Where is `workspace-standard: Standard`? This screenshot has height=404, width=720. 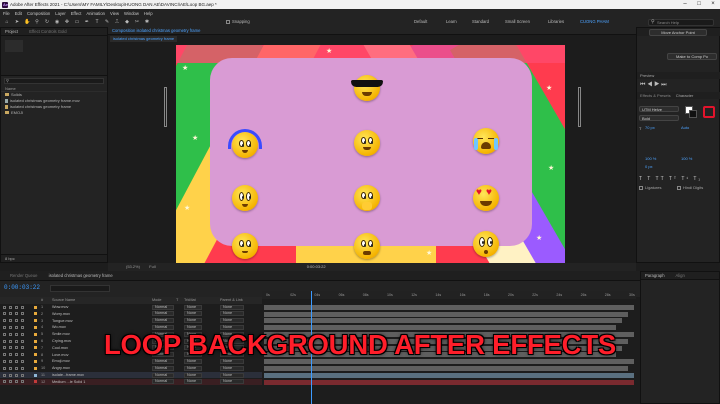 workspace-standard: Standard is located at coordinates (480, 22).